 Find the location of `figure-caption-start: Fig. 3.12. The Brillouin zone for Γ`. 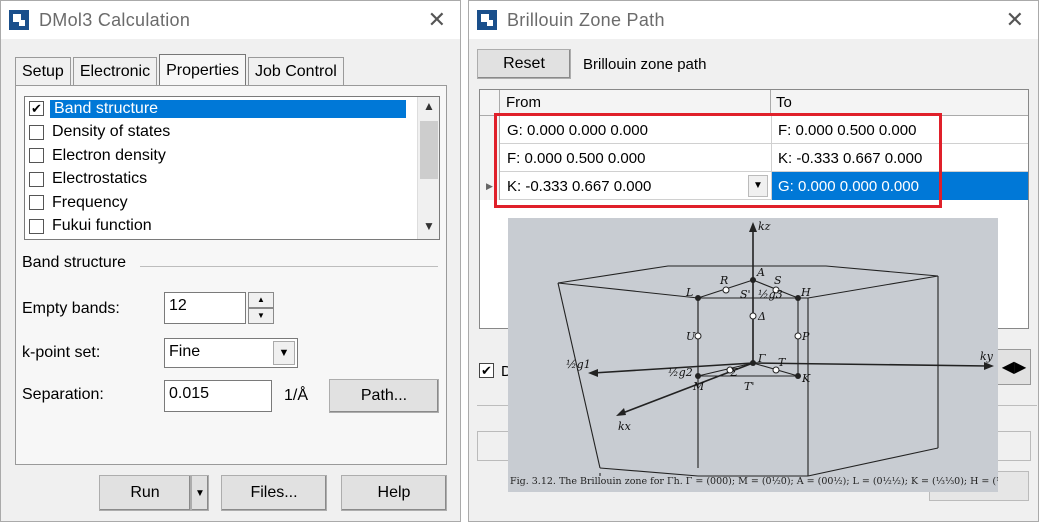

figure-caption-start: Fig. 3.12. The Brillouin zone for Γ is located at coordinates (592, 481).